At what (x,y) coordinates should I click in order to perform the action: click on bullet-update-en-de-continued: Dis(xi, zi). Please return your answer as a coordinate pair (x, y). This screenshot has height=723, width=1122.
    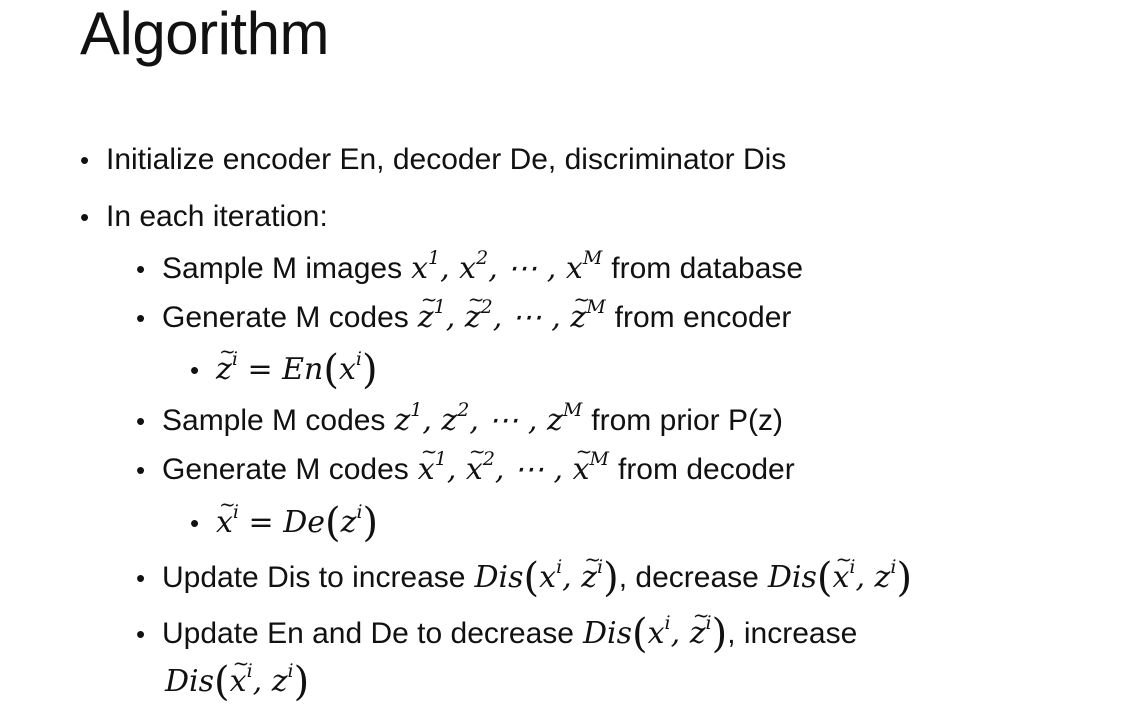
    Looking at the image, I should click on (237, 676).